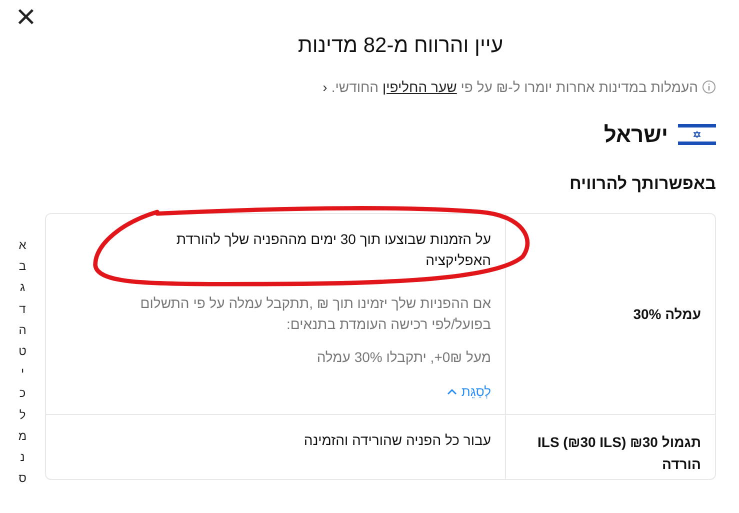 Image resolution: width=739 pixels, height=513 pixels. What do you see at coordinates (642, 184) in the screenshot?
I see `section-title: באפשרותך להרוויח` at bounding box center [642, 184].